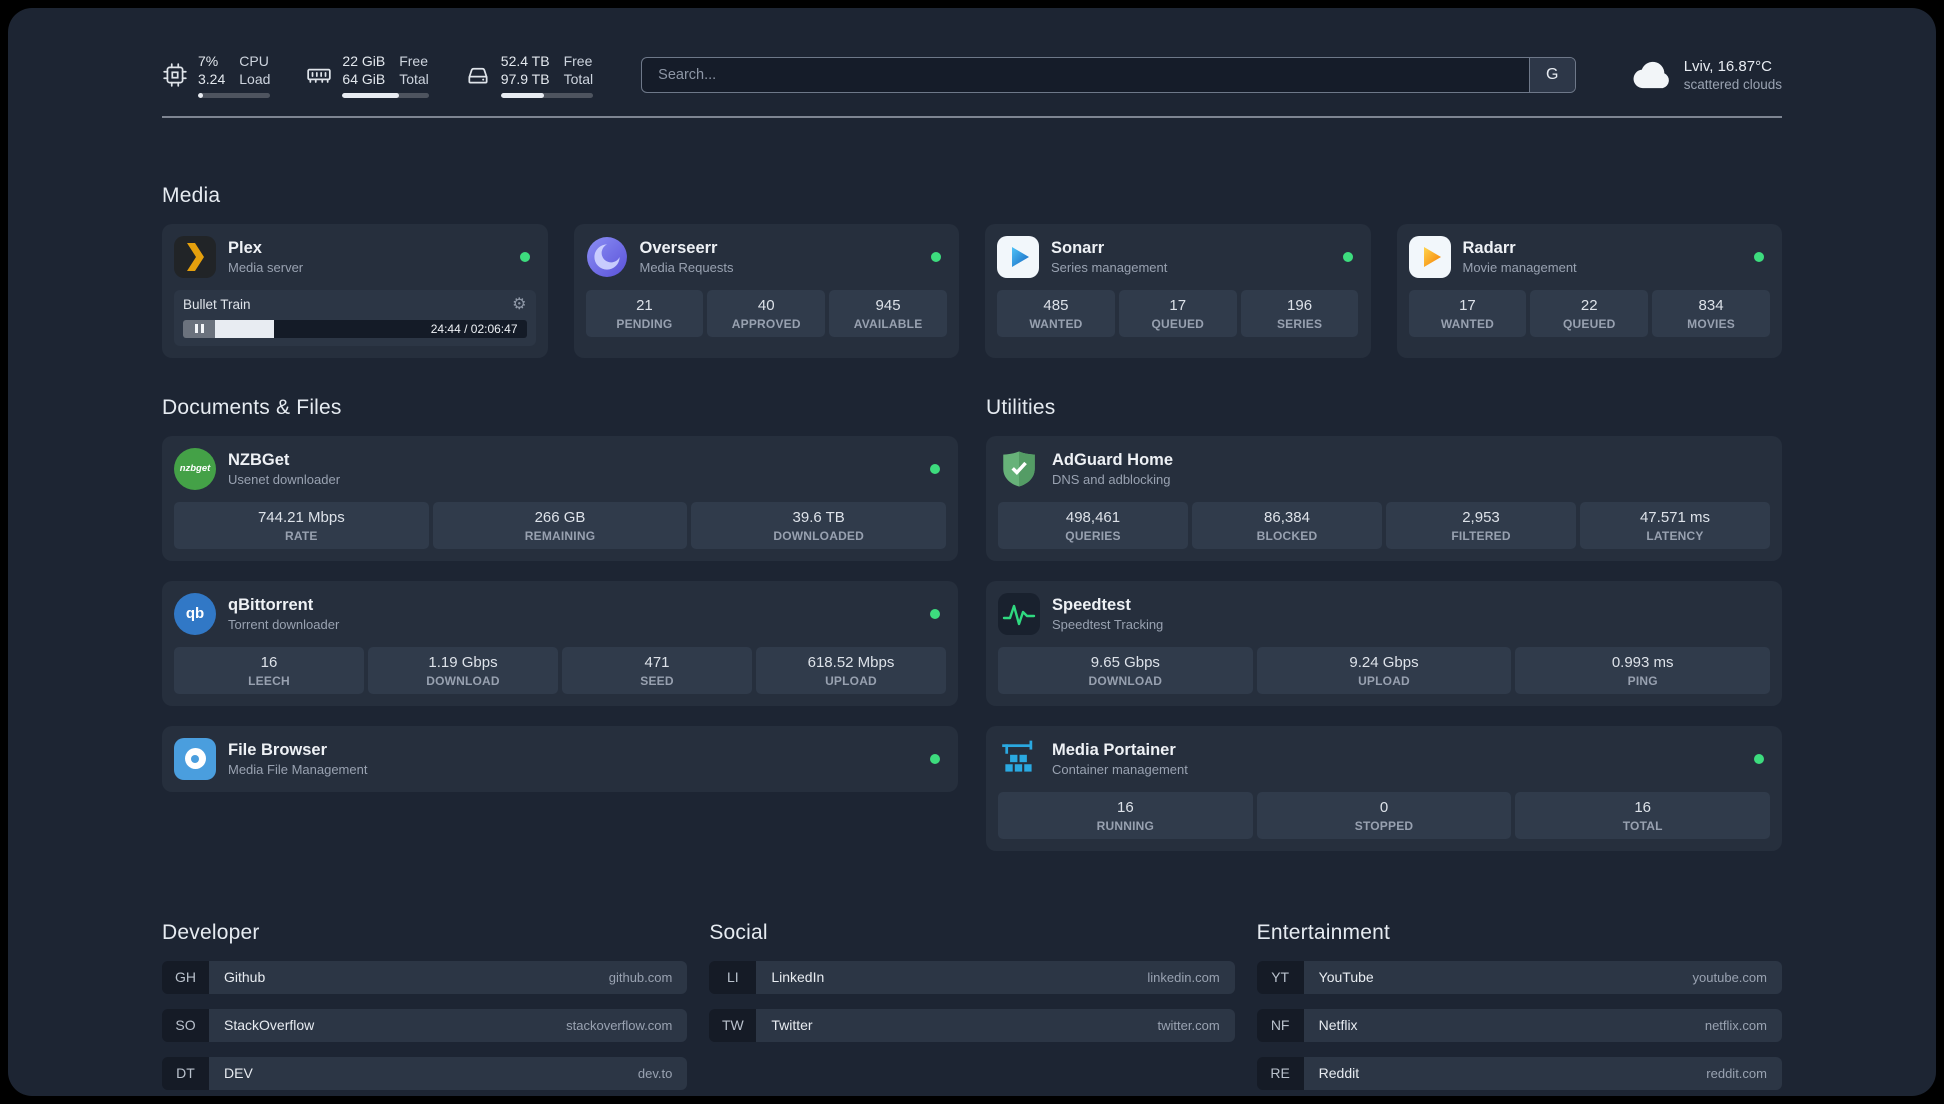 The height and width of the screenshot is (1104, 1944). What do you see at coordinates (425, 977) in the screenshot?
I see `bookmark-github: GH Github github.com` at bounding box center [425, 977].